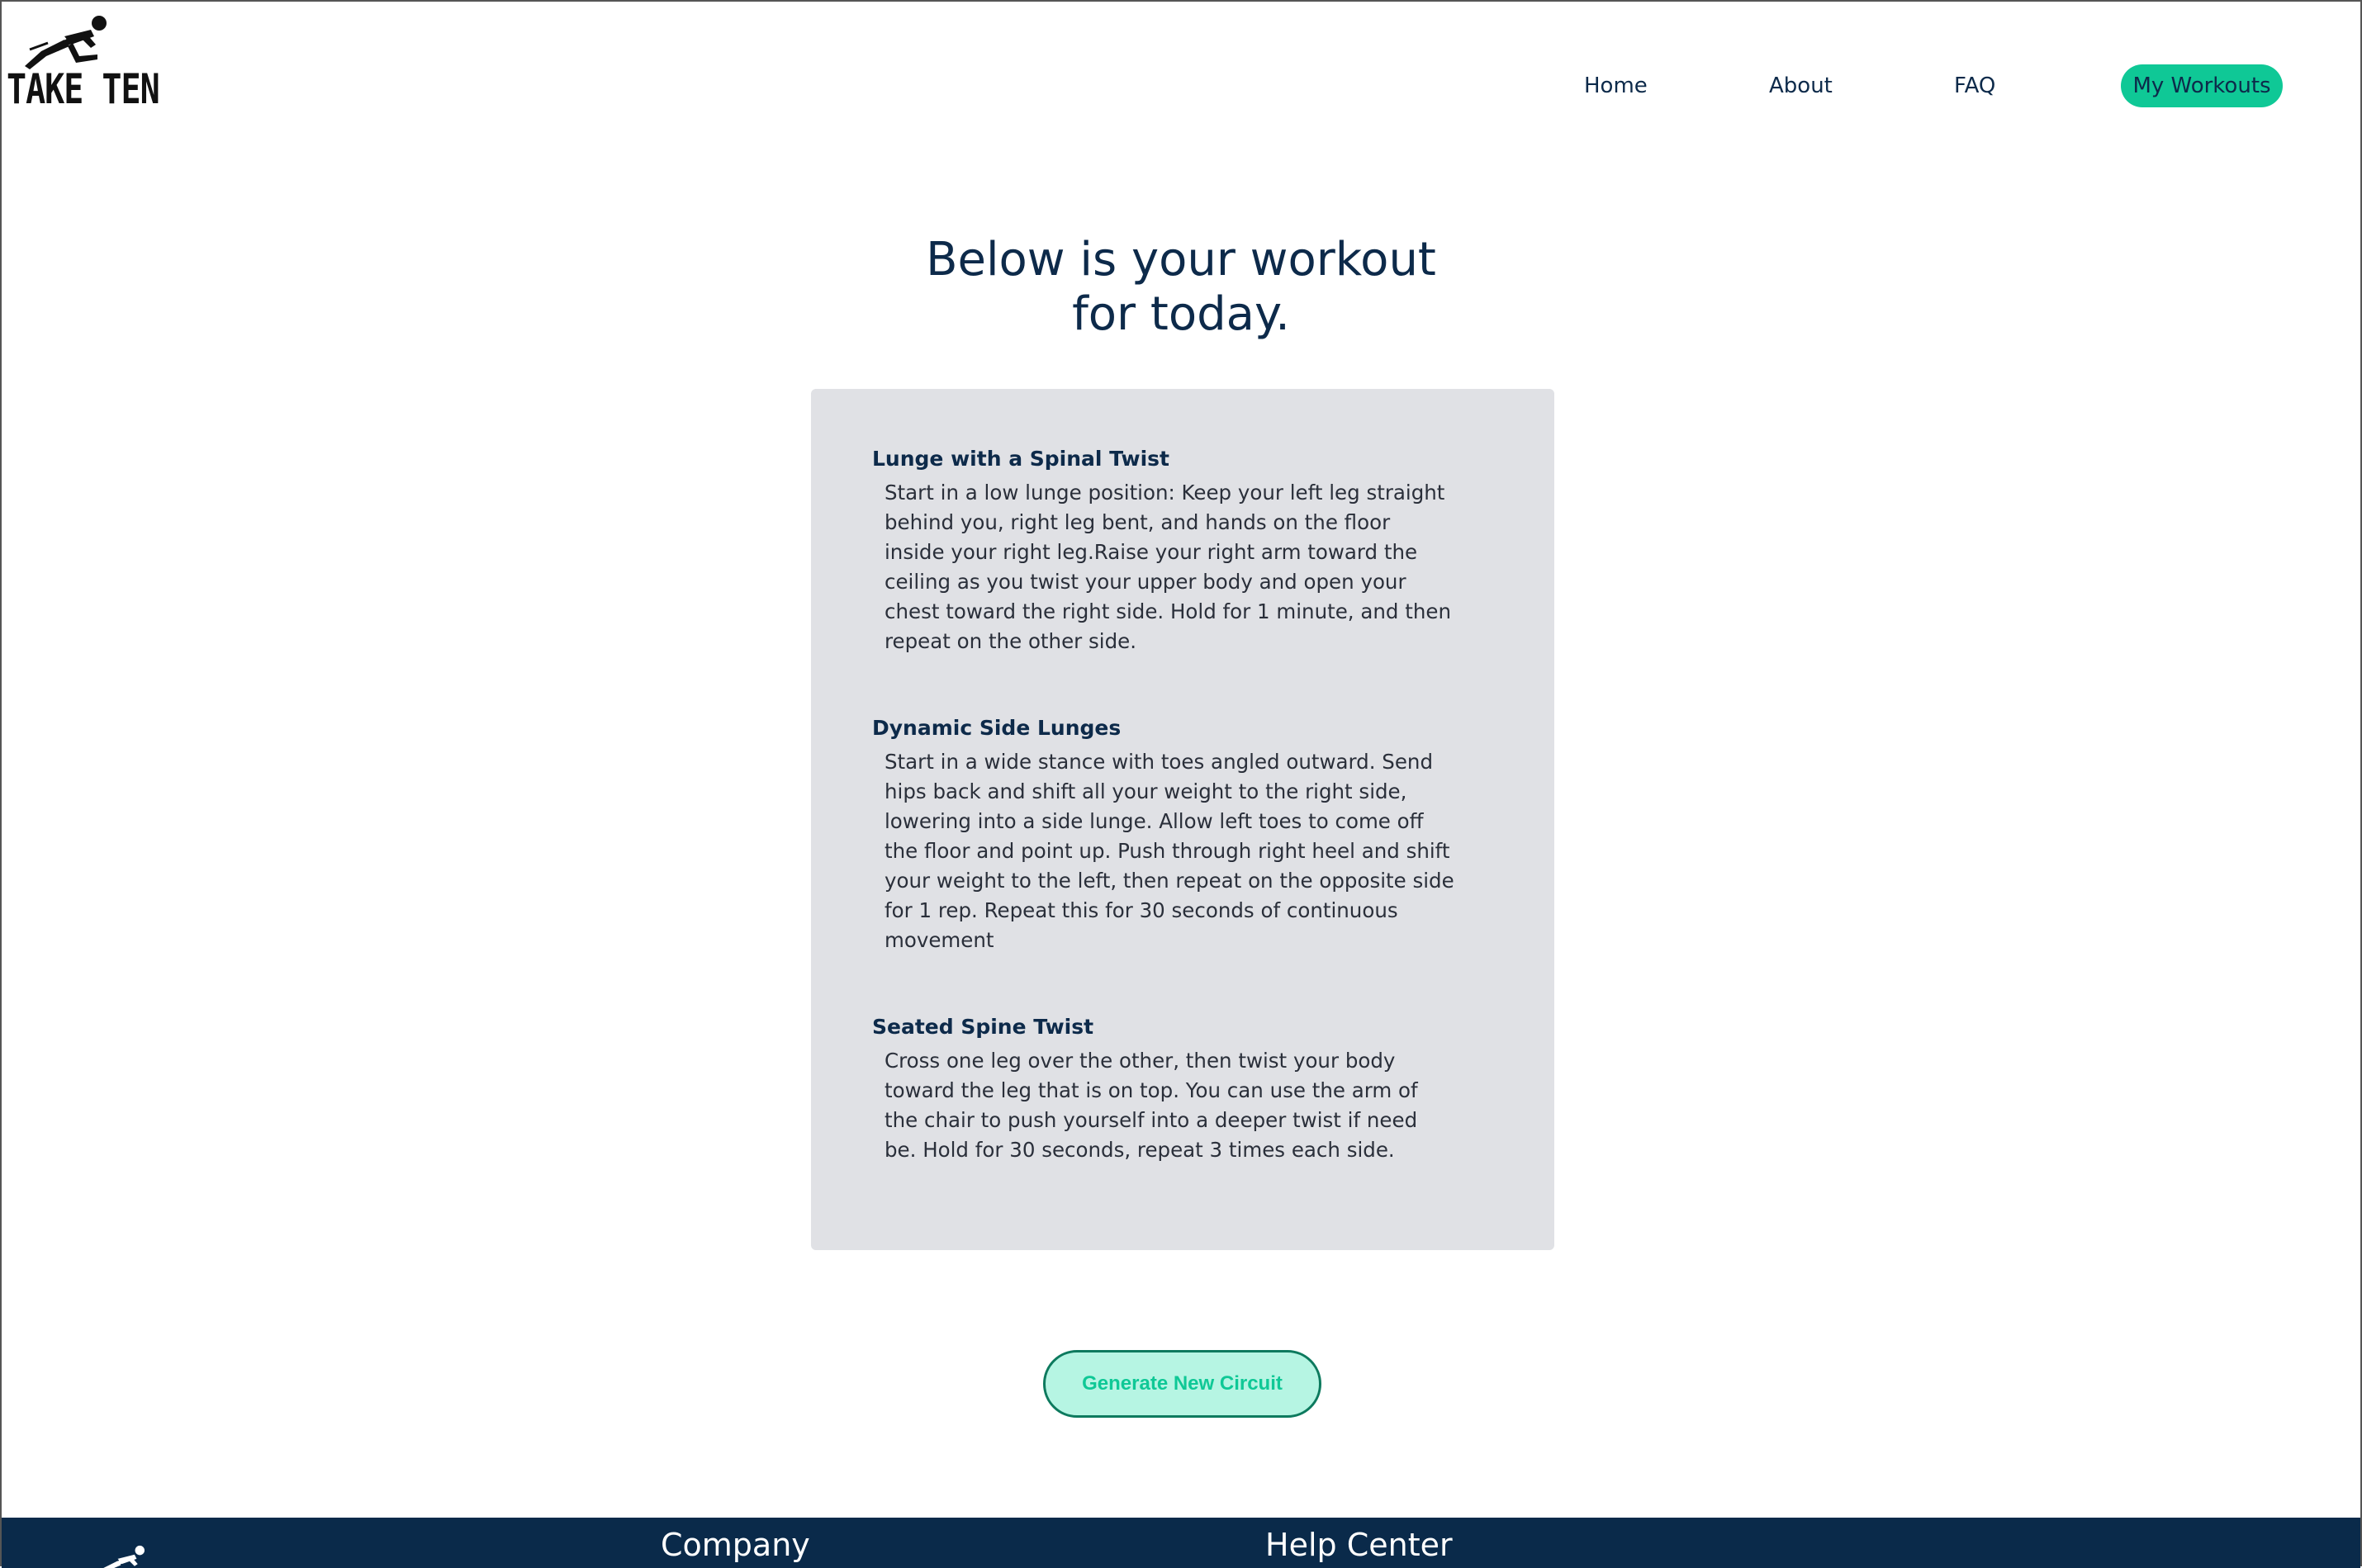  I want to click on nav-home-link: Home, so click(1616, 85).